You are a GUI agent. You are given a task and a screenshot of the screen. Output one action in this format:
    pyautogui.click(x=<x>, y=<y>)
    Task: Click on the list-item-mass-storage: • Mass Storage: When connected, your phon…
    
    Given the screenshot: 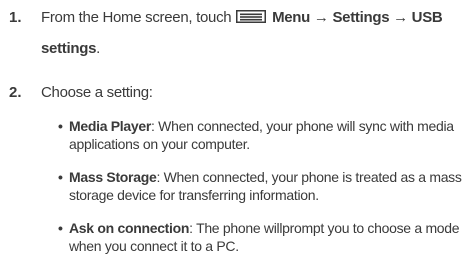 What is the action you would take?
    pyautogui.click(x=263, y=186)
    